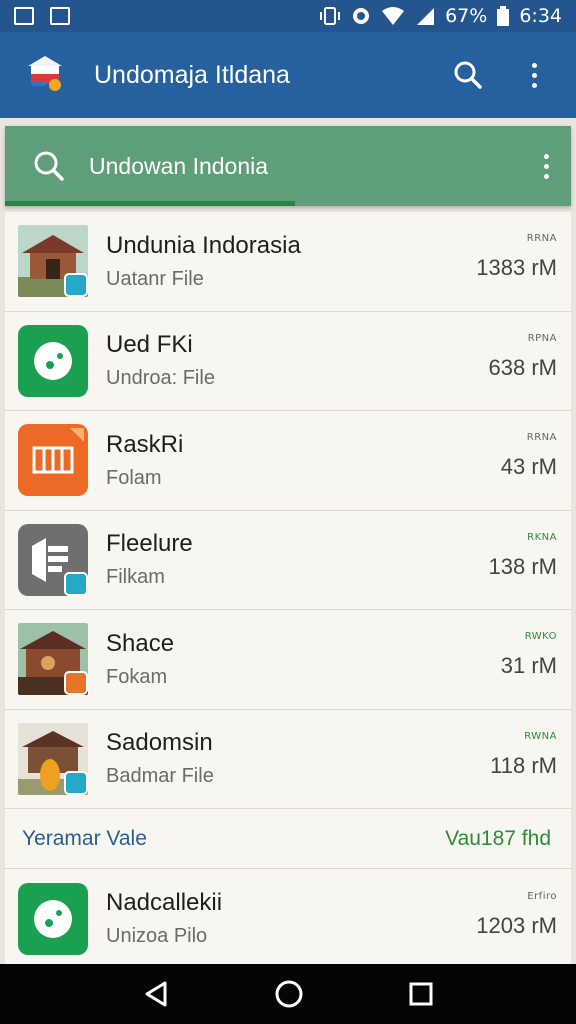  Describe the element at coordinates (542, 896) in the screenshot. I see `item-meta-label: Erfiro` at that location.